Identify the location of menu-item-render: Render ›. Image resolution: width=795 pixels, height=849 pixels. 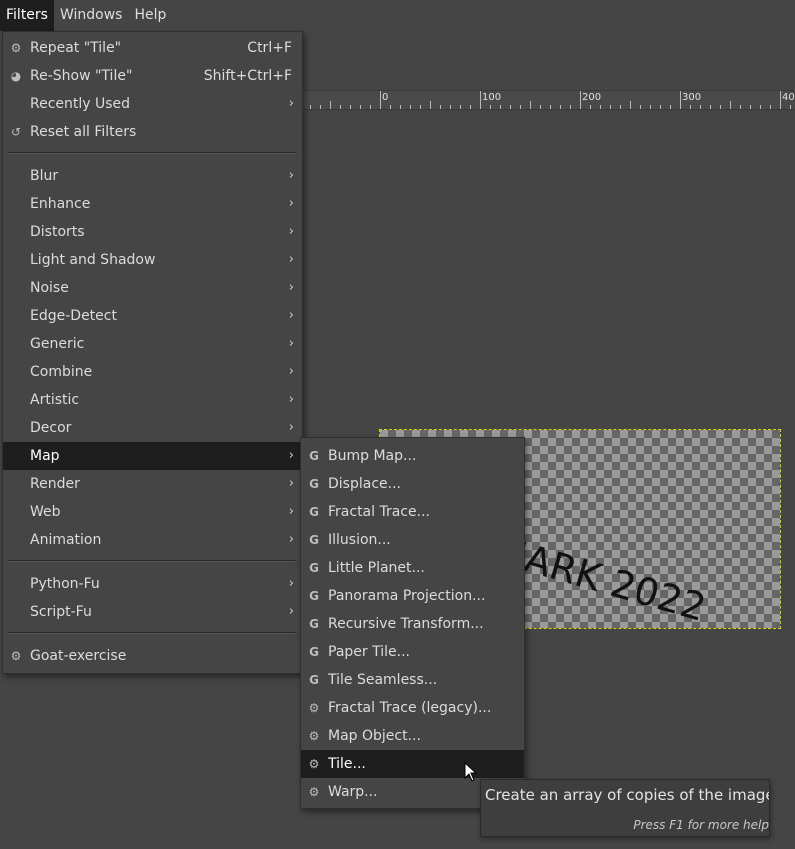
(152, 484).